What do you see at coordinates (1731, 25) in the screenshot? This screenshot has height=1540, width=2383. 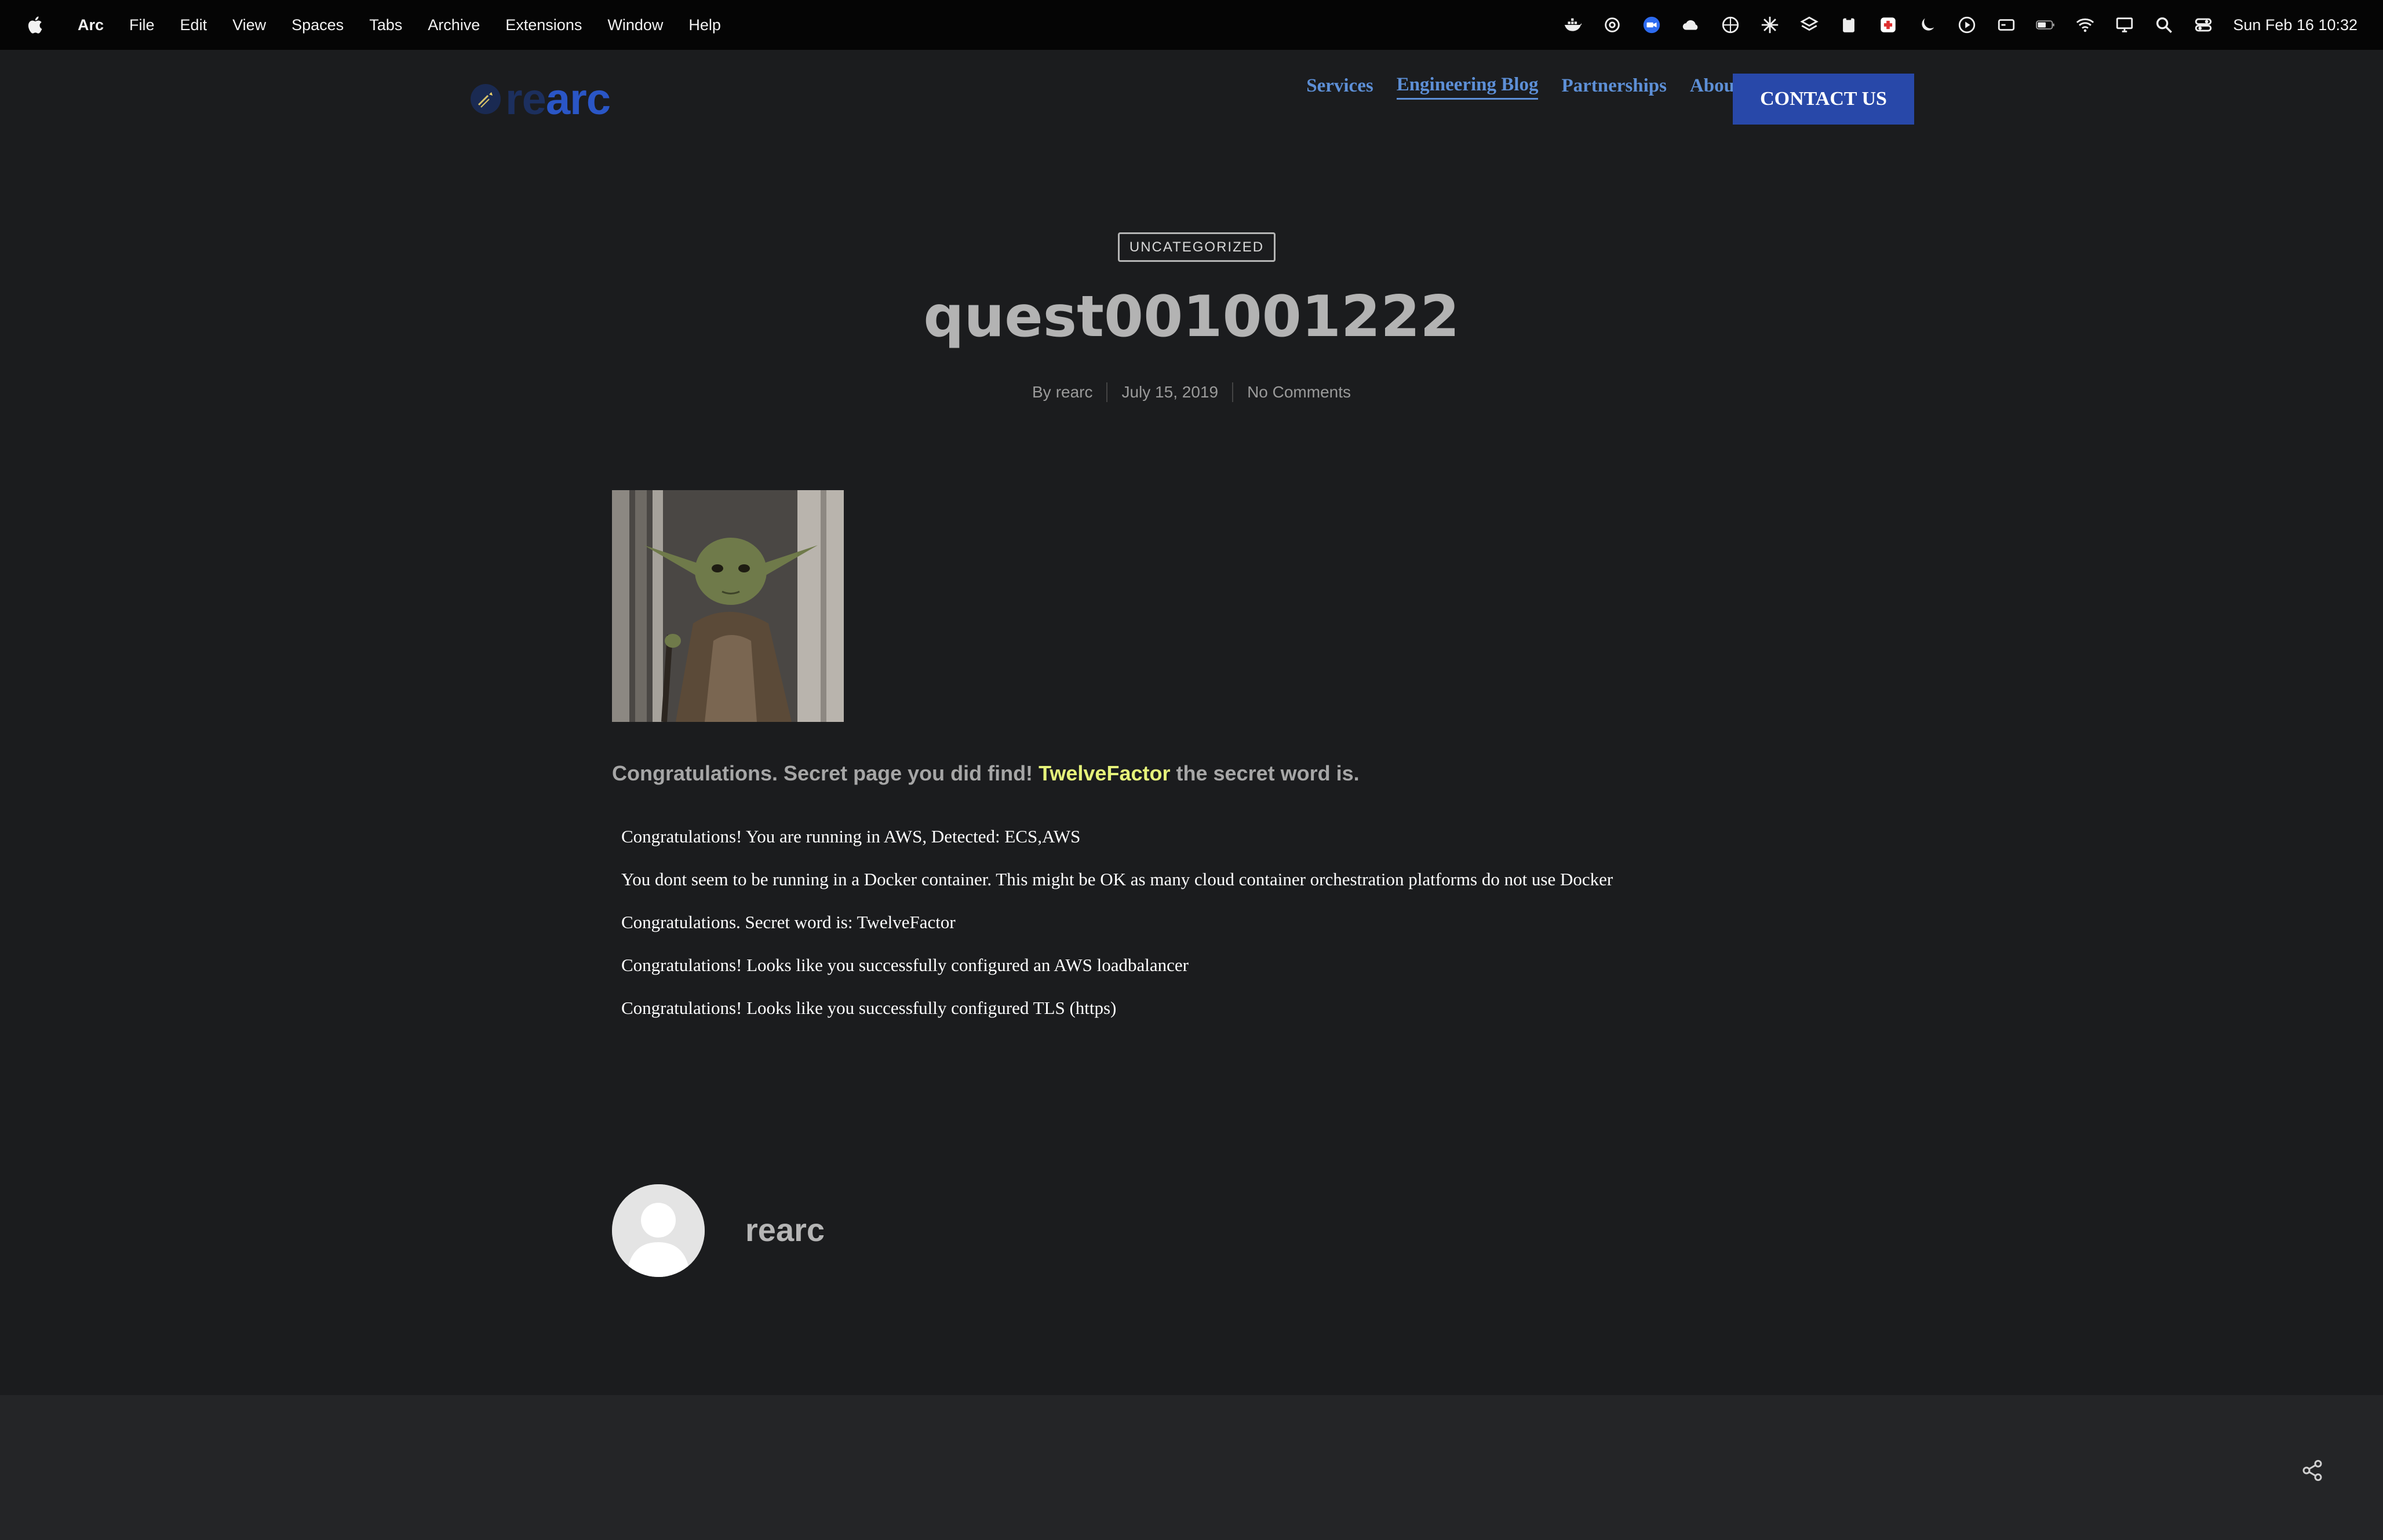 I see `grid-icon` at bounding box center [1731, 25].